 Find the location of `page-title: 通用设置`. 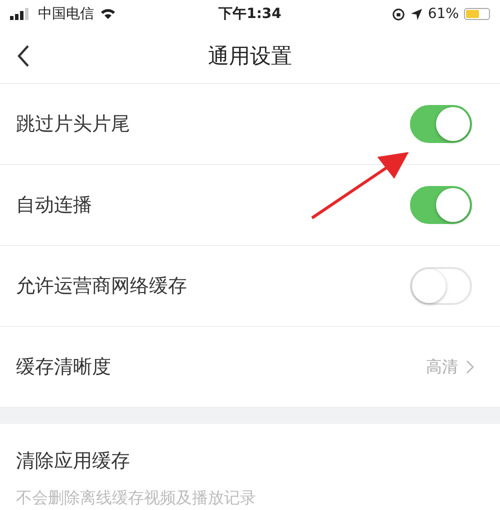

page-title: 通用设置 is located at coordinates (250, 56).